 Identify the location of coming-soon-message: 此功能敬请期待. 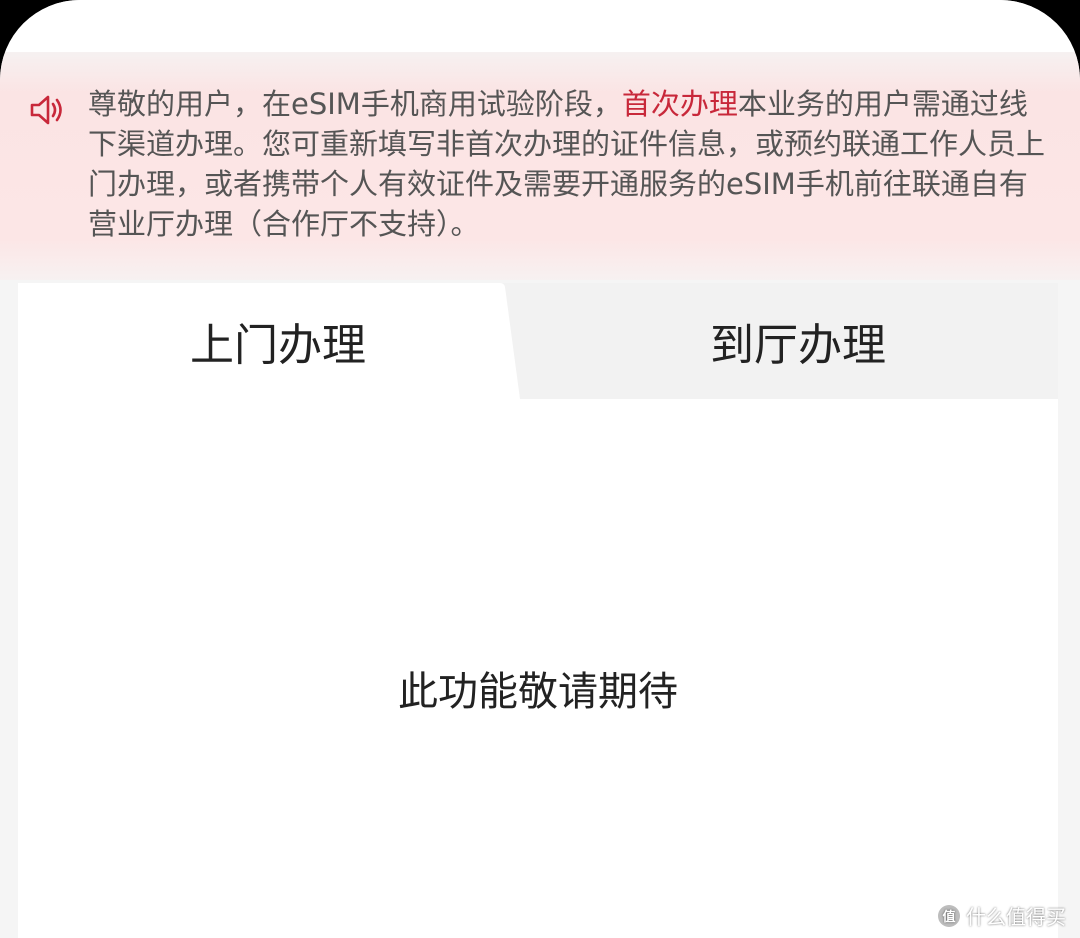
(538, 692).